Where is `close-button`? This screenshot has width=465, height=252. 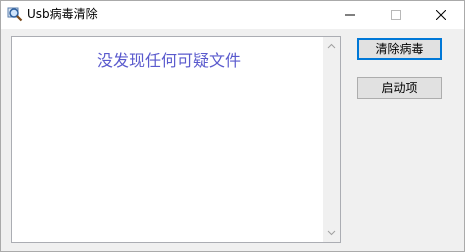 close-button is located at coordinates (441, 15).